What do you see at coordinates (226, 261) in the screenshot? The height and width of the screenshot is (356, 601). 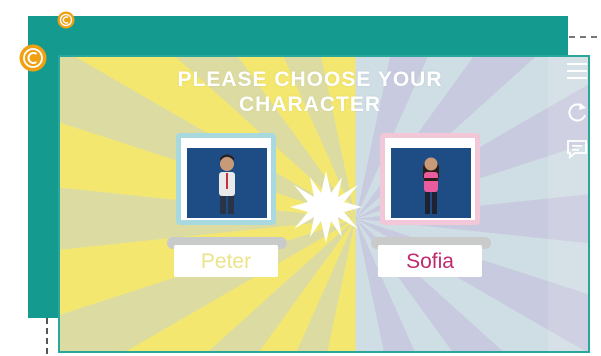 I see `name-label-peter: Peter` at bounding box center [226, 261].